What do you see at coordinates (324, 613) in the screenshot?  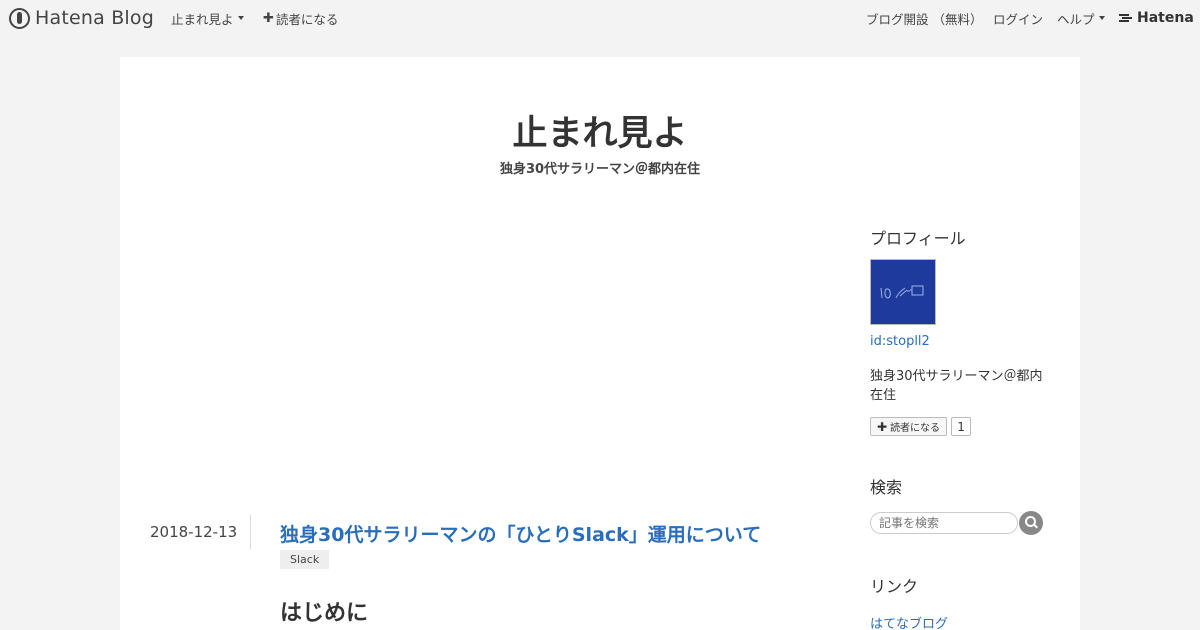 I see `entry-section-heading: はじめに` at bounding box center [324, 613].